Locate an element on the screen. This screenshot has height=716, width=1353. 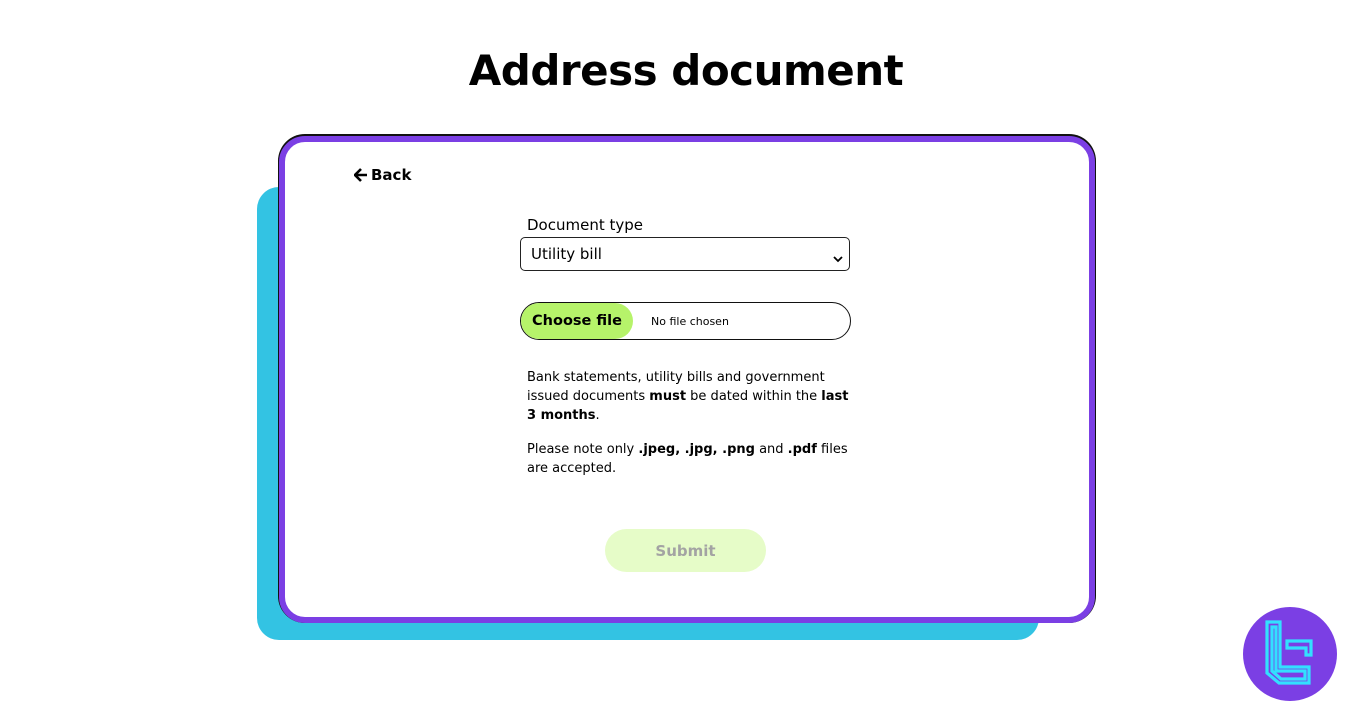
submit-button: Submit is located at coordinates (685, 550).